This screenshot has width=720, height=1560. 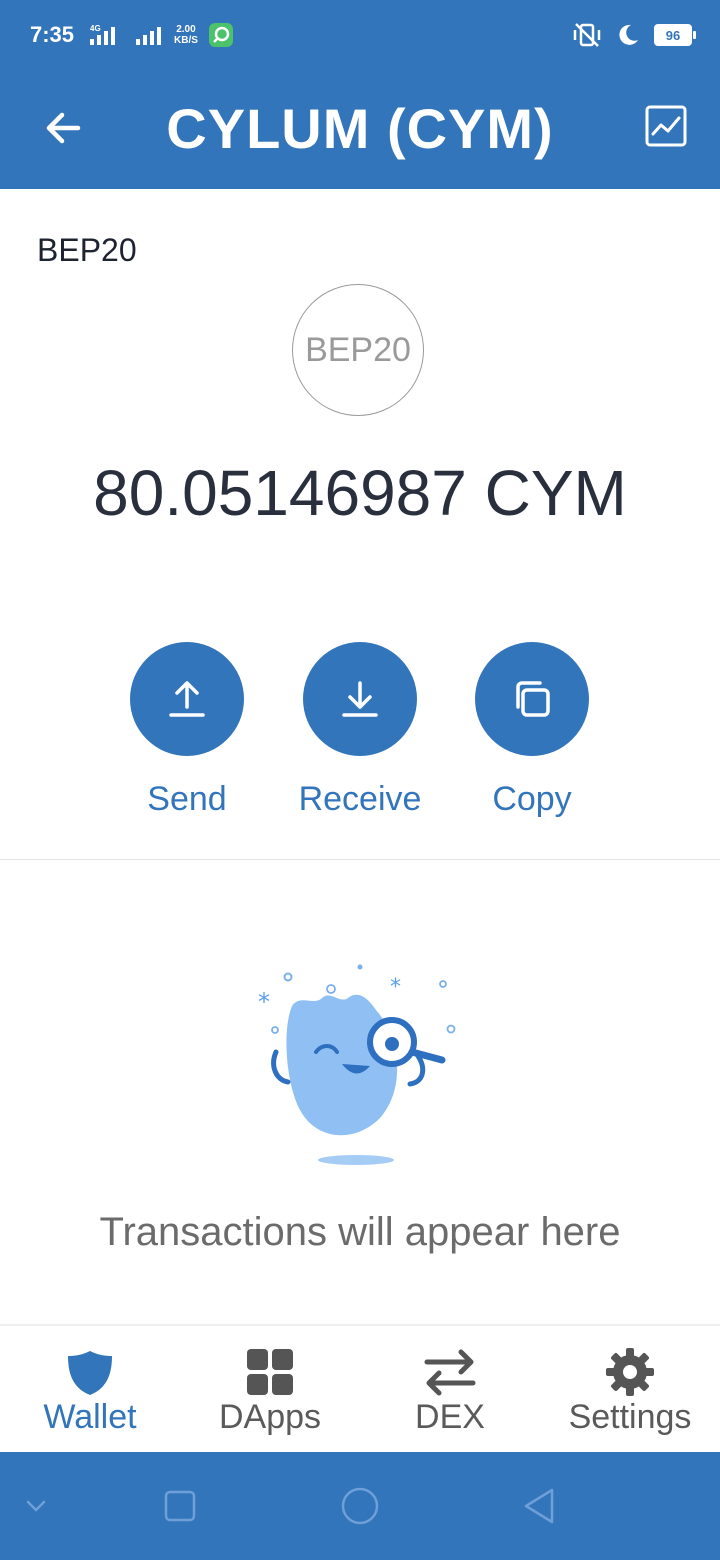 I want to click on status-right: 96, so click(x=634, y=35).